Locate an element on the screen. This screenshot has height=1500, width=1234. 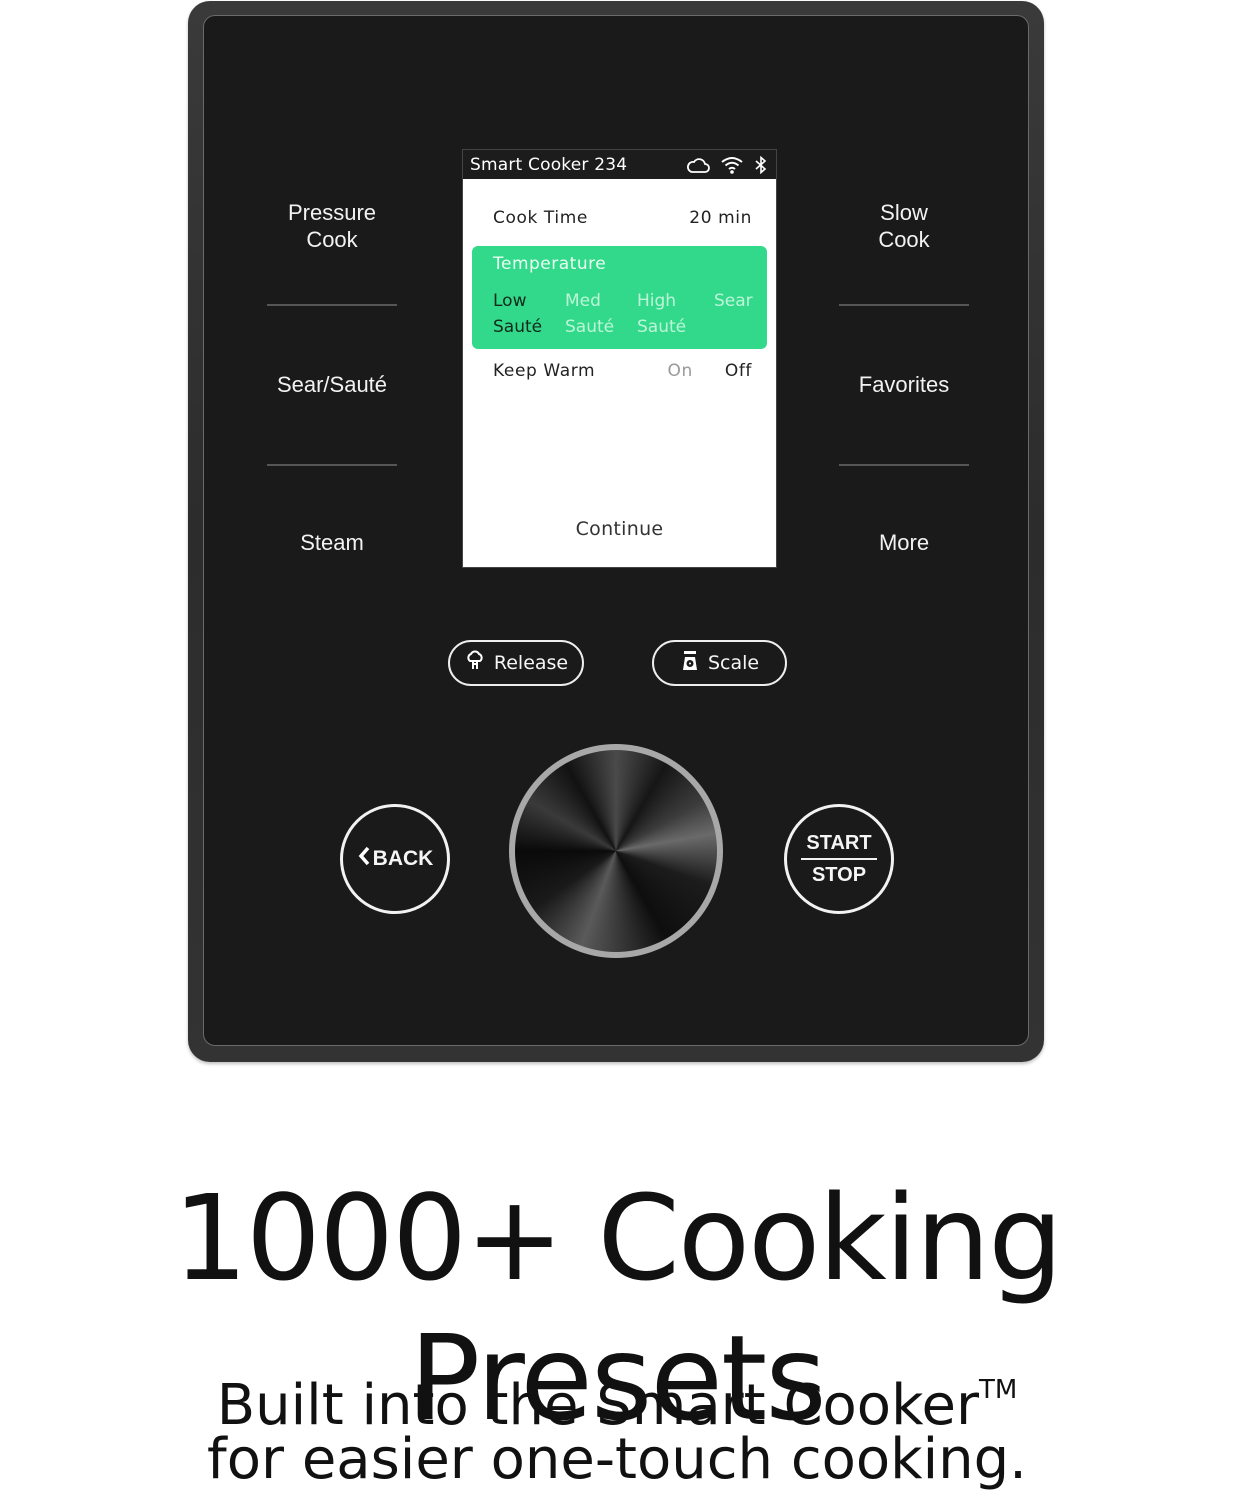
start-label: START is located at coordinates (839, 843).